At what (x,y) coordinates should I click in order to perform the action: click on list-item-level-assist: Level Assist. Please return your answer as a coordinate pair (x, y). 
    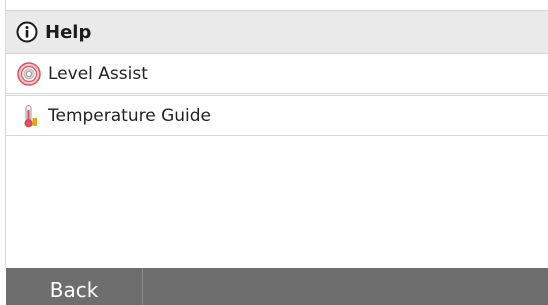
    Looking at the image, I should click on (277, 74).